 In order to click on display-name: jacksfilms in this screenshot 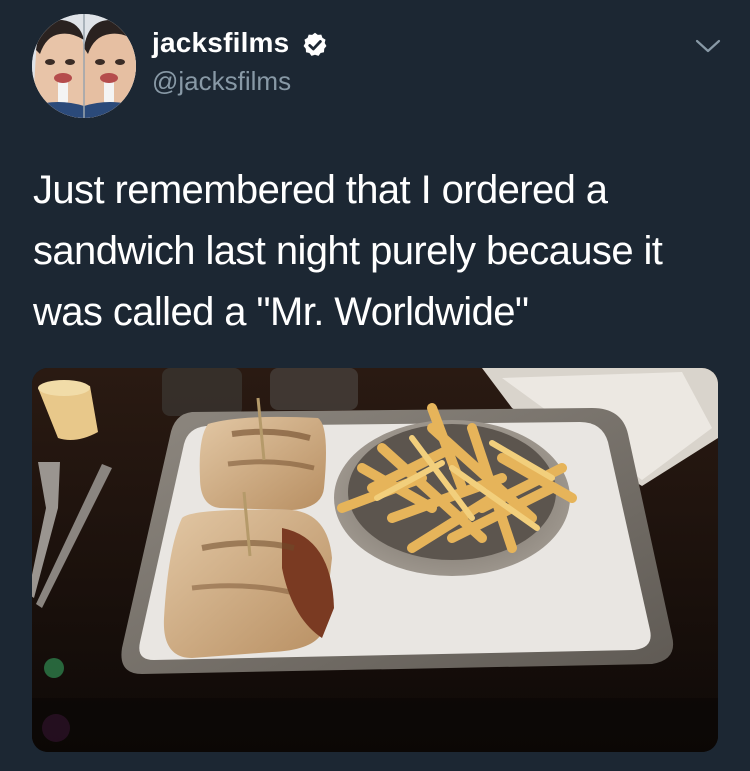, I will do `click(220, 43)`.